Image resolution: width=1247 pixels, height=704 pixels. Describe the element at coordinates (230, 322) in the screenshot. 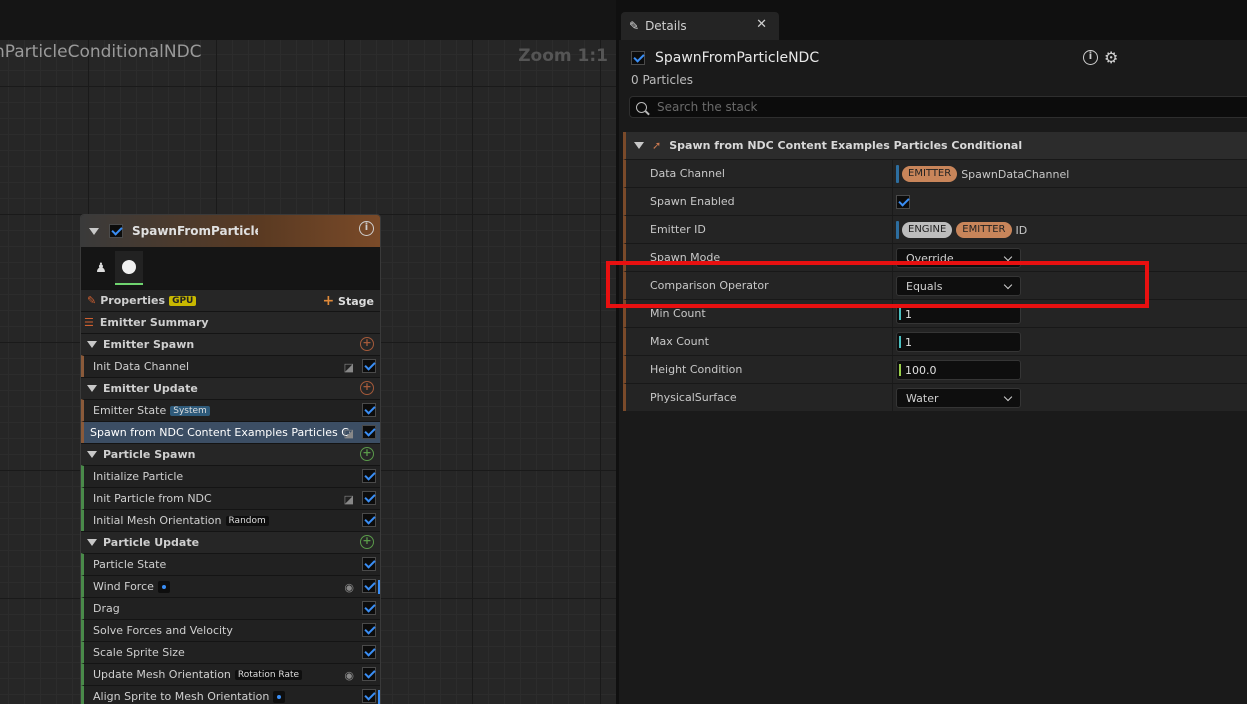

I see `emitter-summary-row: ☰ Emitter Summary` at that location.